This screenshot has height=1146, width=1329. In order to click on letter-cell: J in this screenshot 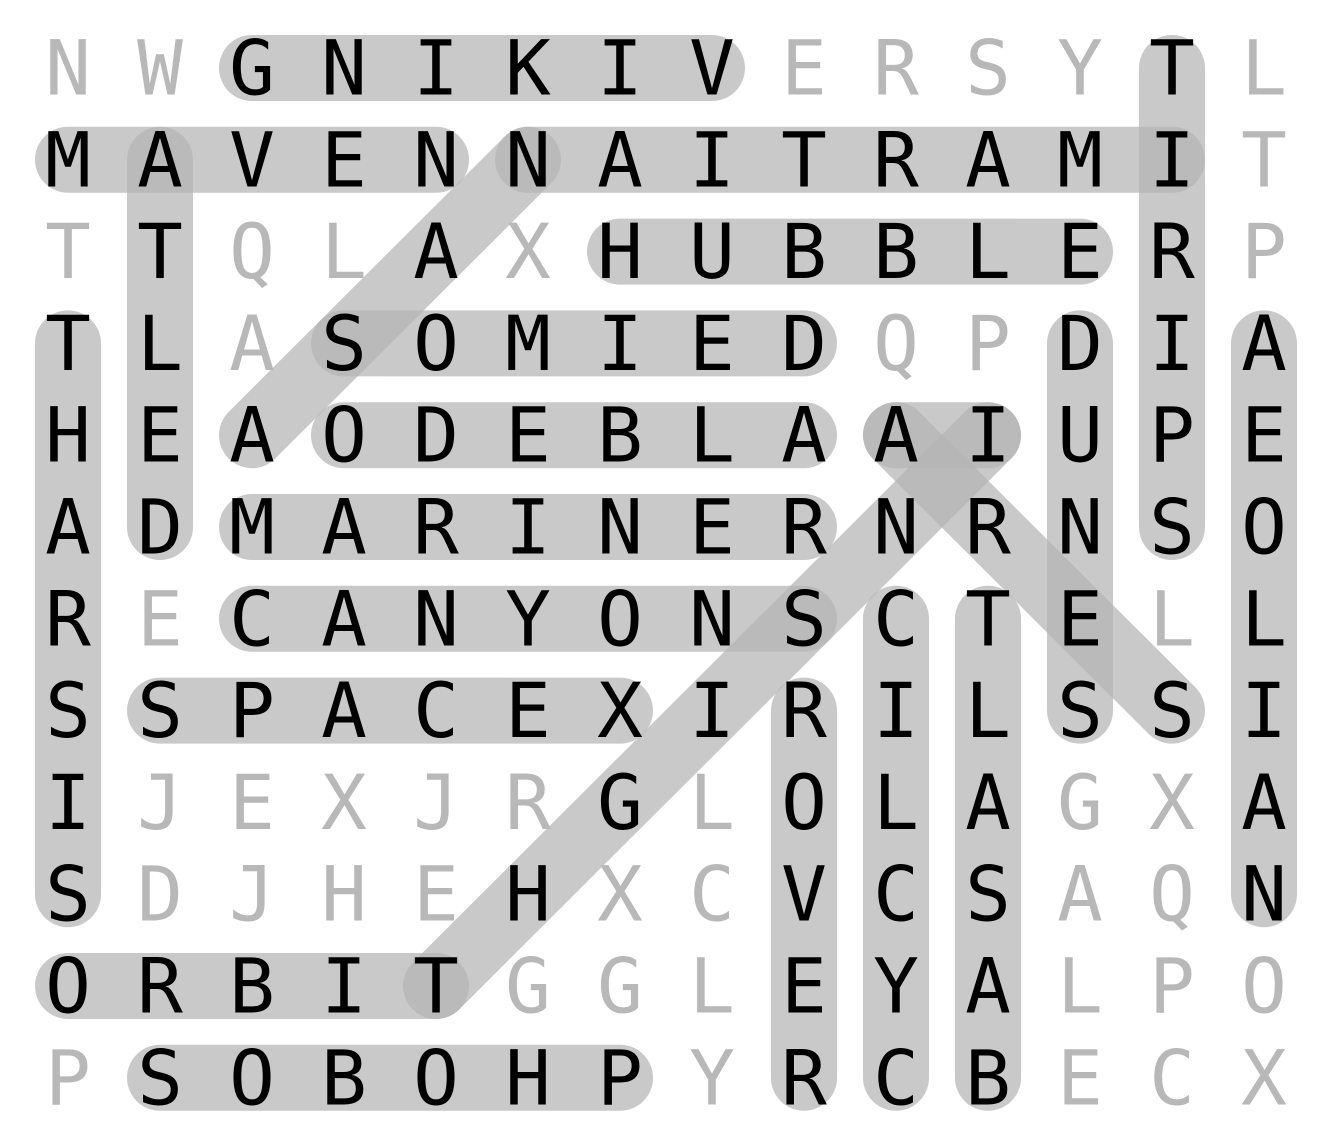, I will do `click(160, 802)`.